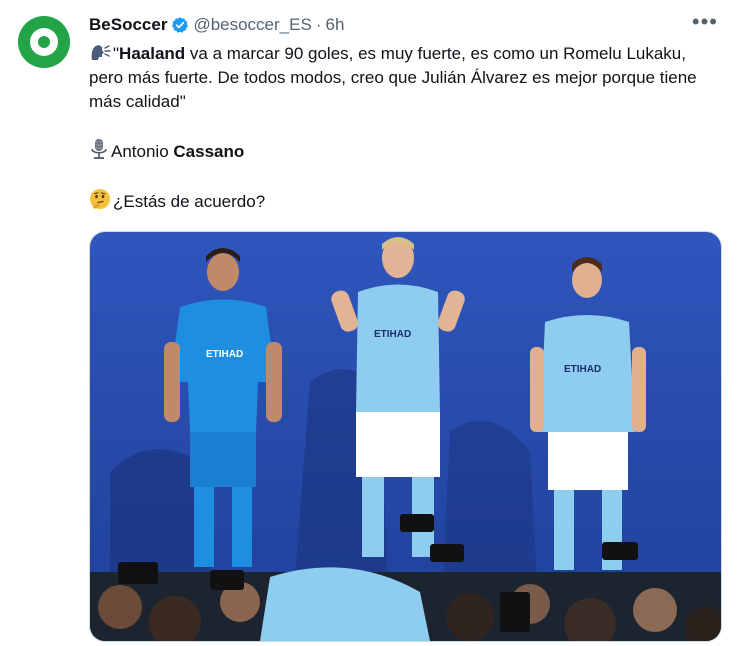  I want to click on tweet-header: BeSoccer @besoccer_ES · 6h, so click(216, 25).